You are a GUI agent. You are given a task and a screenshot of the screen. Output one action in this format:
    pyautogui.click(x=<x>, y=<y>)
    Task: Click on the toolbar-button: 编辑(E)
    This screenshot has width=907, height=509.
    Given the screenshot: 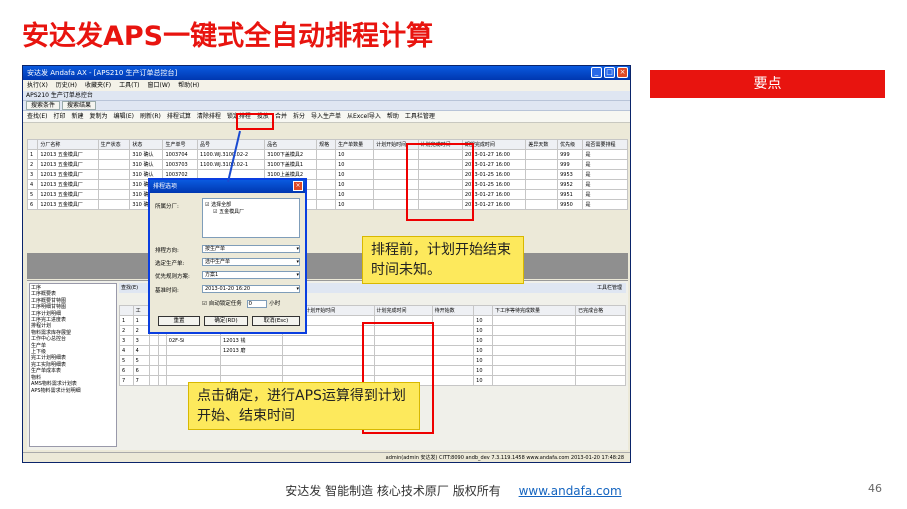 What is the action you would take?
    pyautogui.click(x=124, y=116)
    